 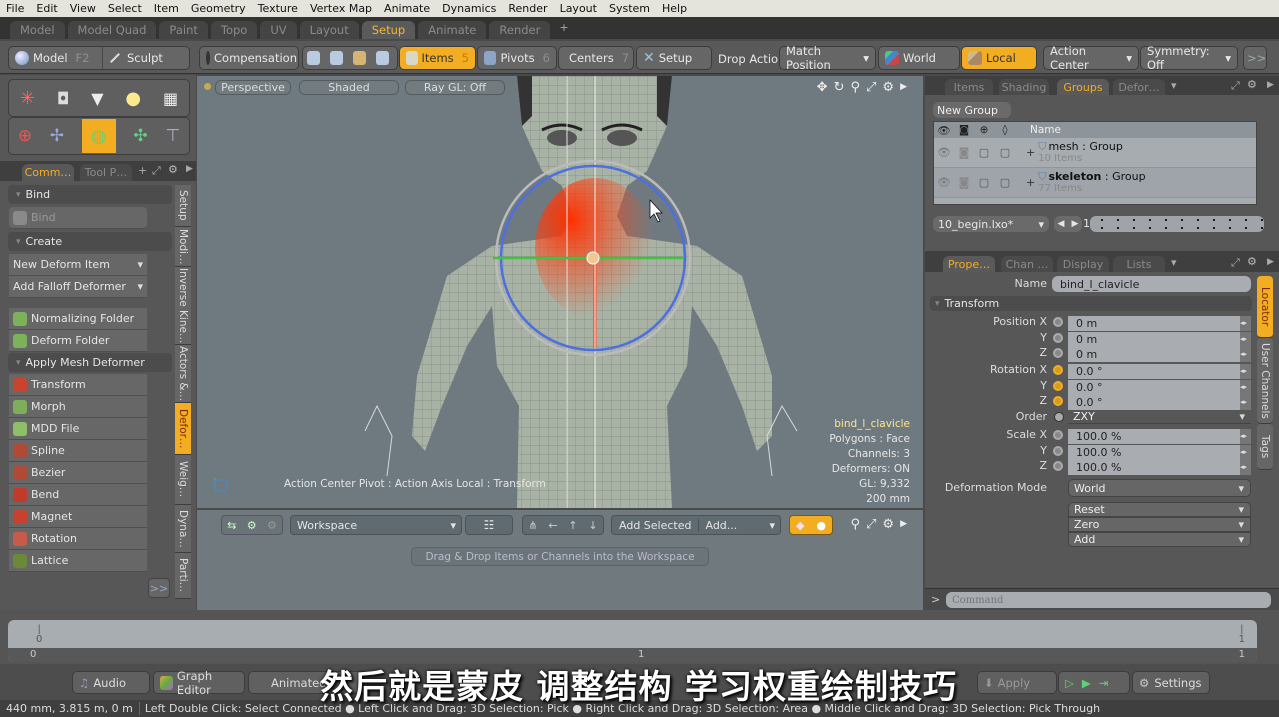 What do you see at coordinates (674, 58) in the screenshot?
I see `setup-mode-button: ✕ Setup` at bounding box center [674, 58].